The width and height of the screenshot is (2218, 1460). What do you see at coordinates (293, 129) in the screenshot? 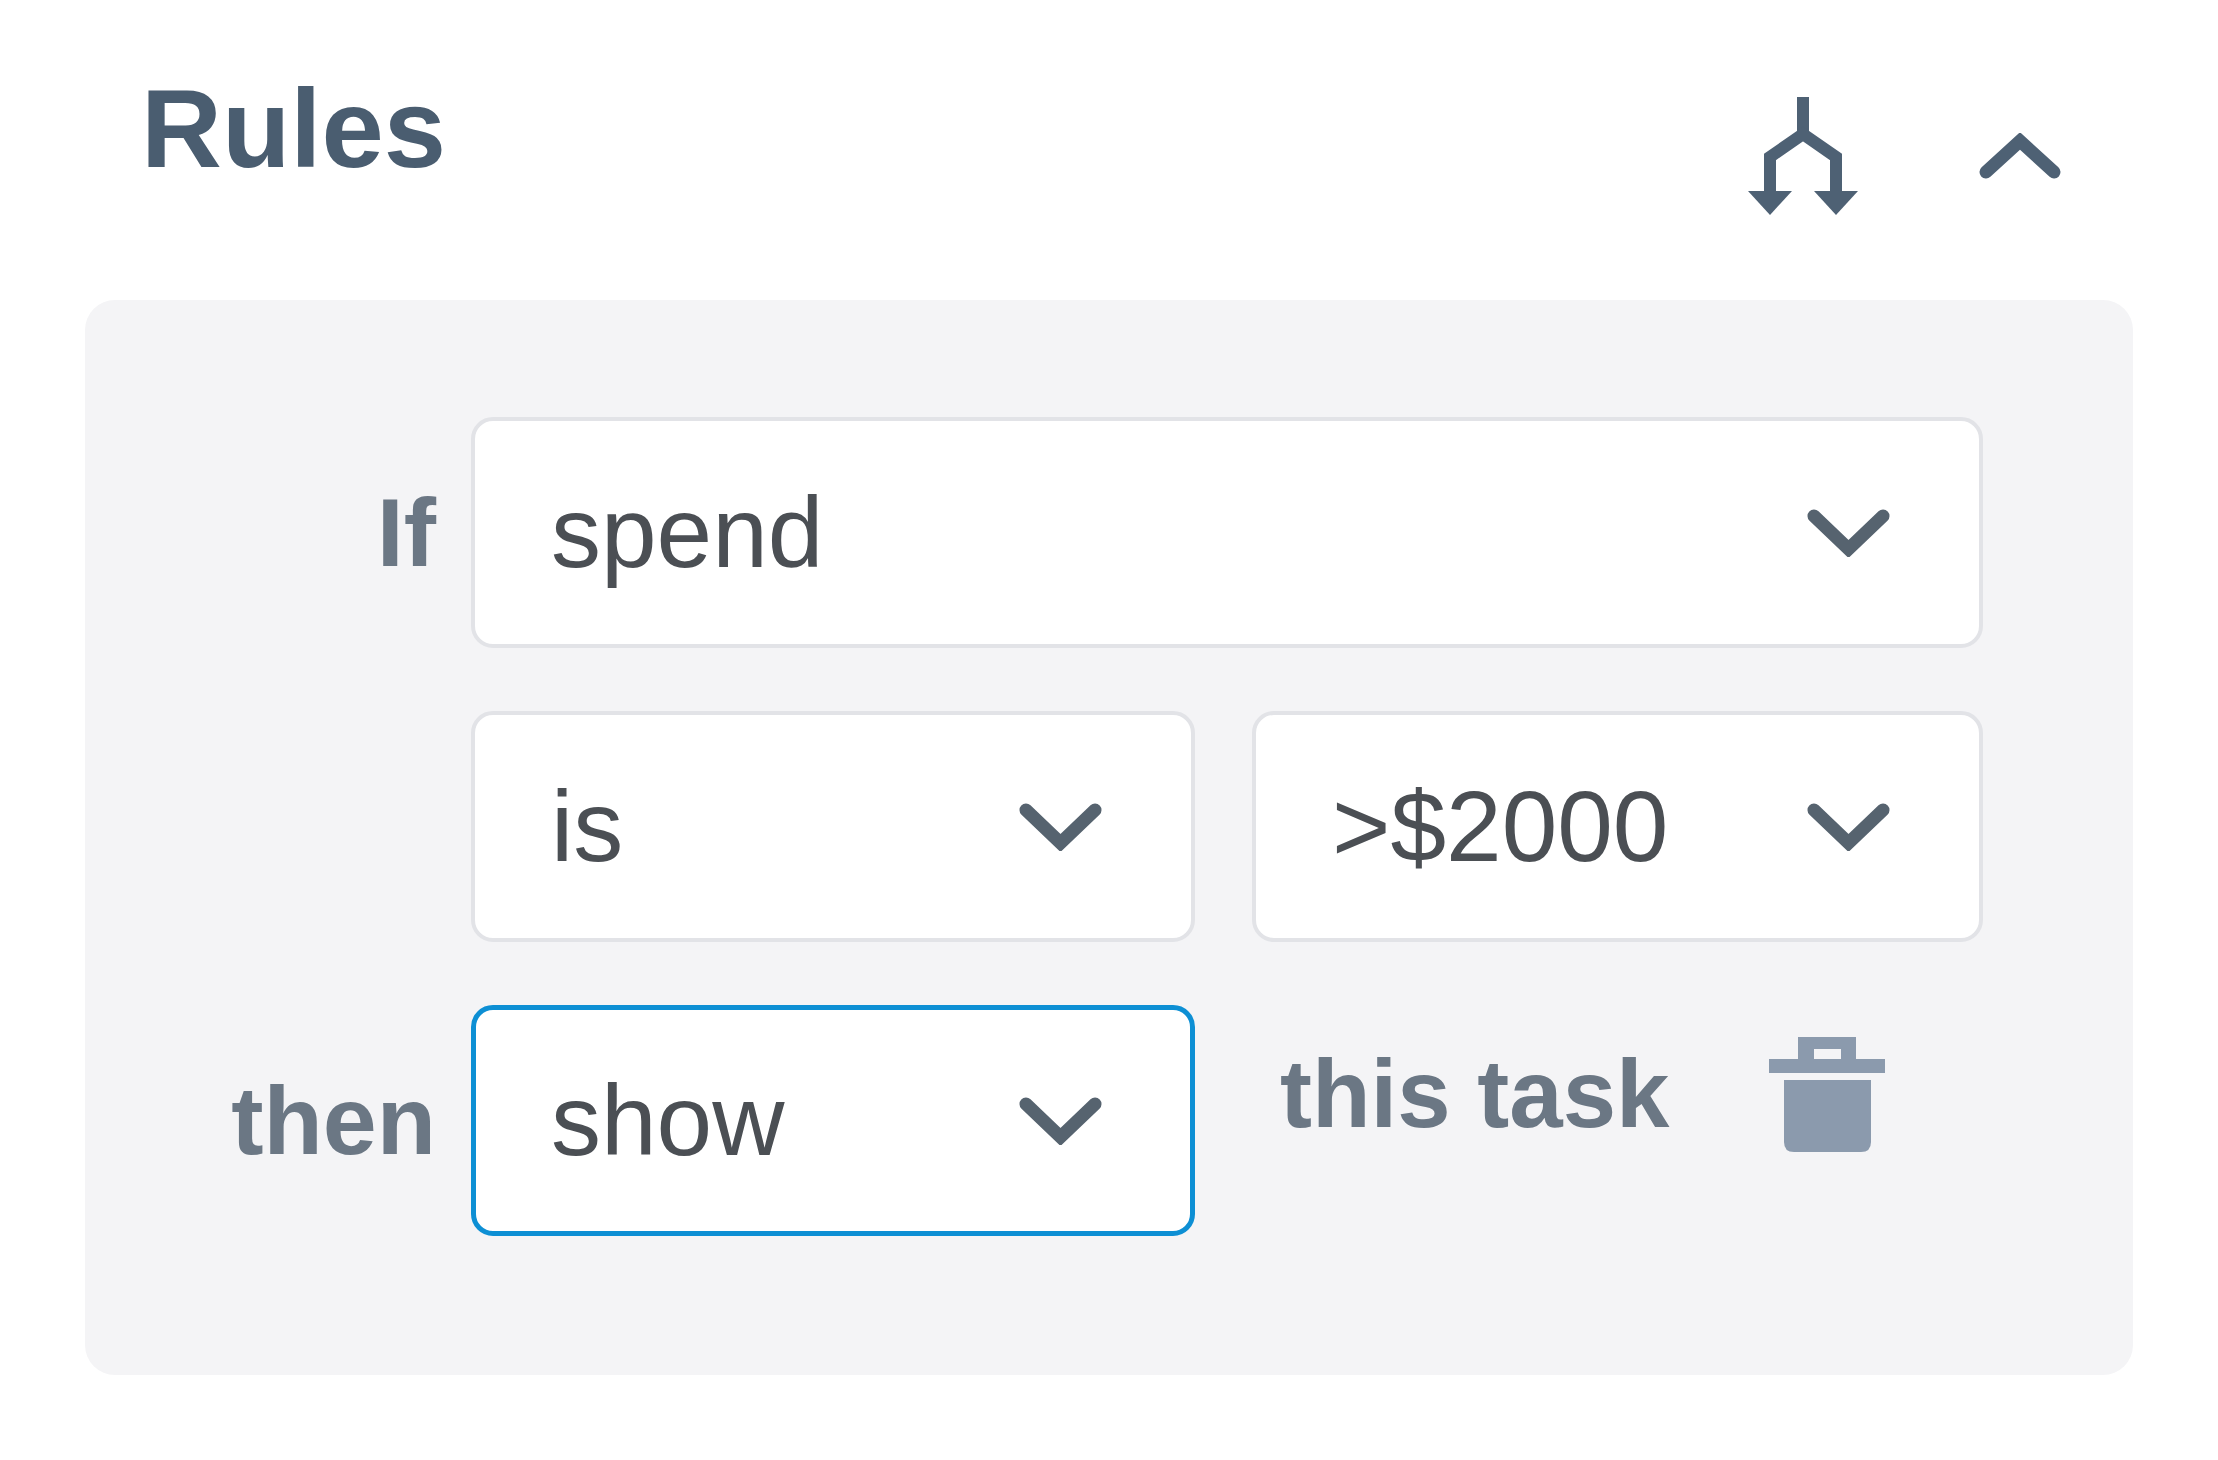
I see `section-title: Rules` at bounding box center [293, 129].